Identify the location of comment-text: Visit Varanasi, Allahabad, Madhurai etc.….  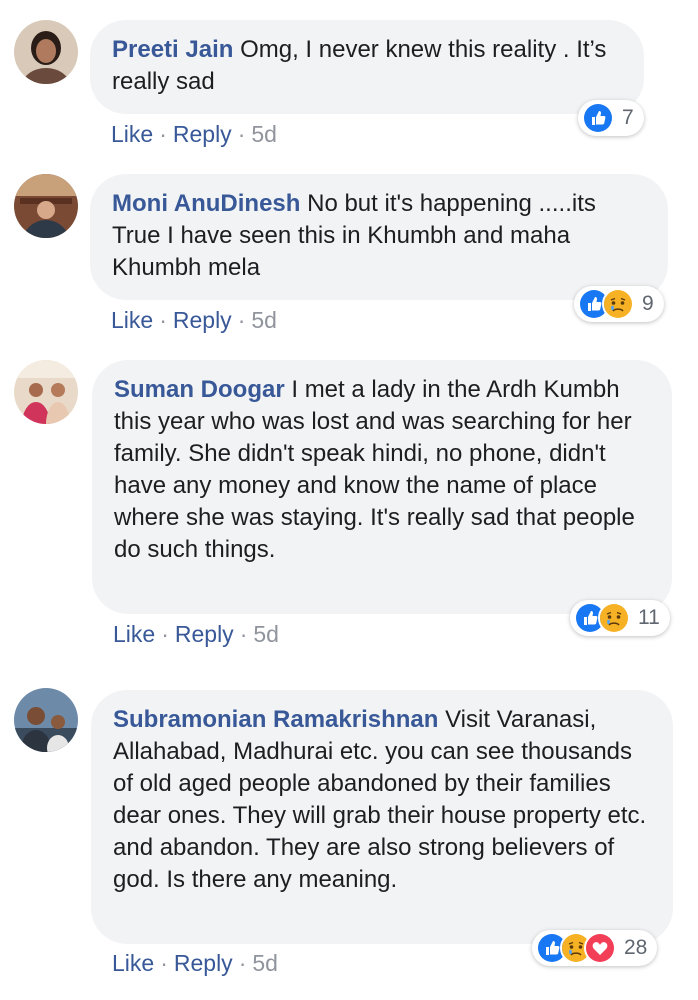
(380, 799).